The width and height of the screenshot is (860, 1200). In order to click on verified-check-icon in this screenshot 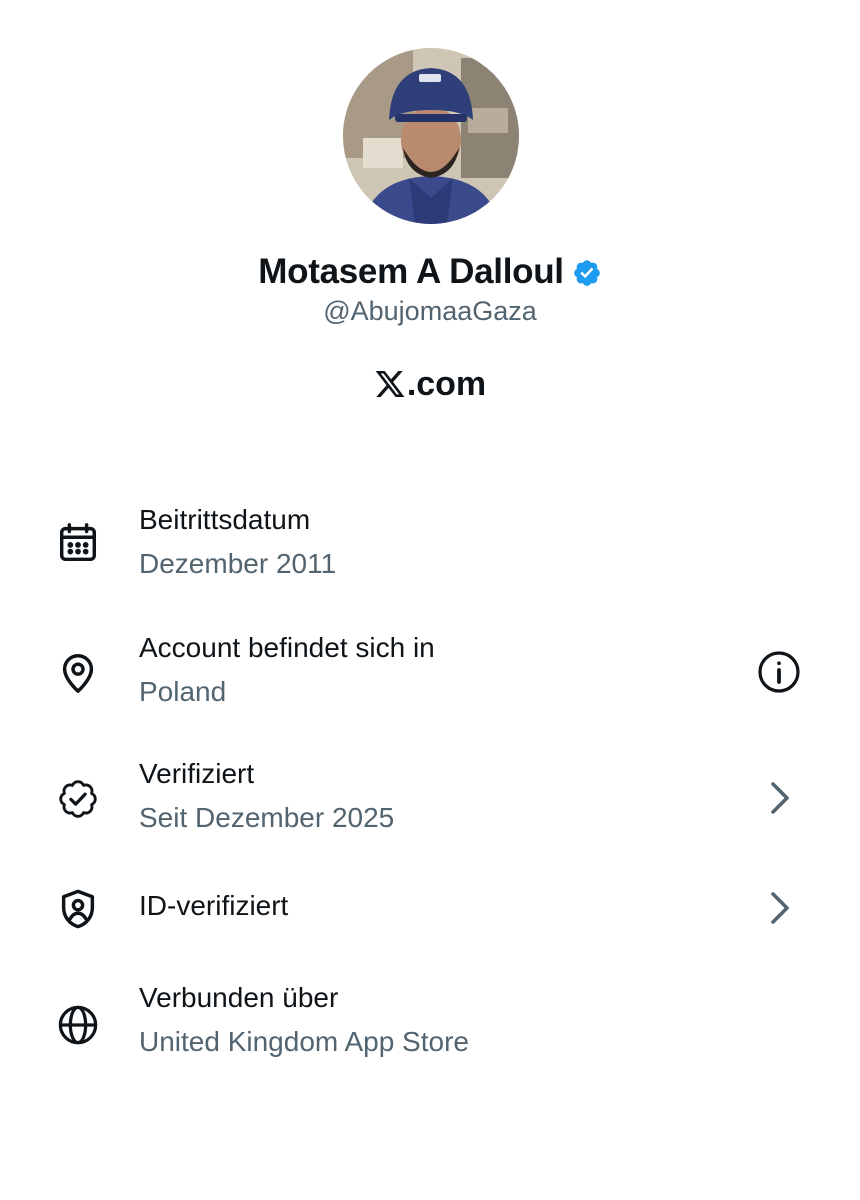, I will do `click(78, 799)`.